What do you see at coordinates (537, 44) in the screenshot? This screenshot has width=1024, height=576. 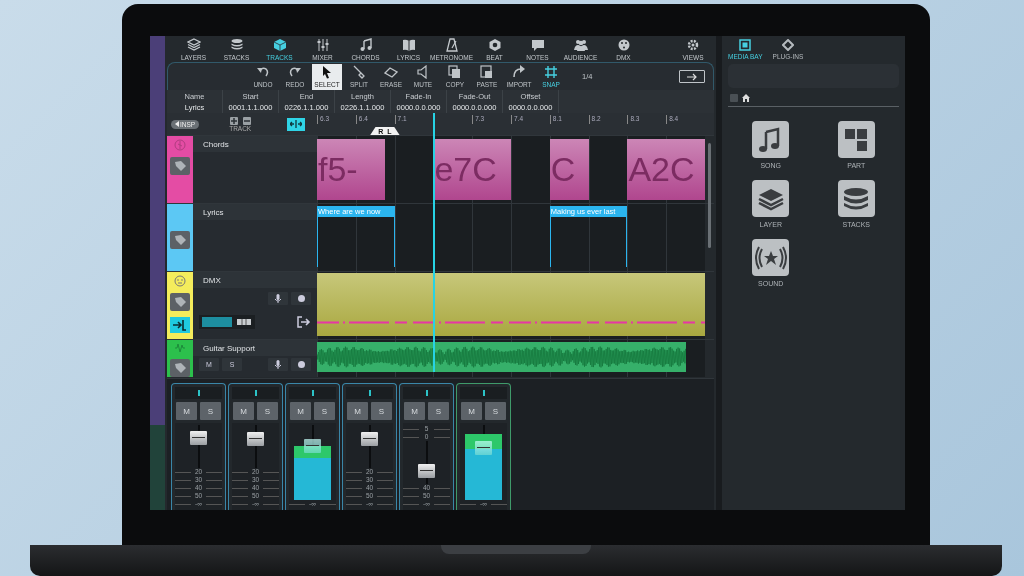 I see `speech-bubble-icon` at bounding box center [537, 44].